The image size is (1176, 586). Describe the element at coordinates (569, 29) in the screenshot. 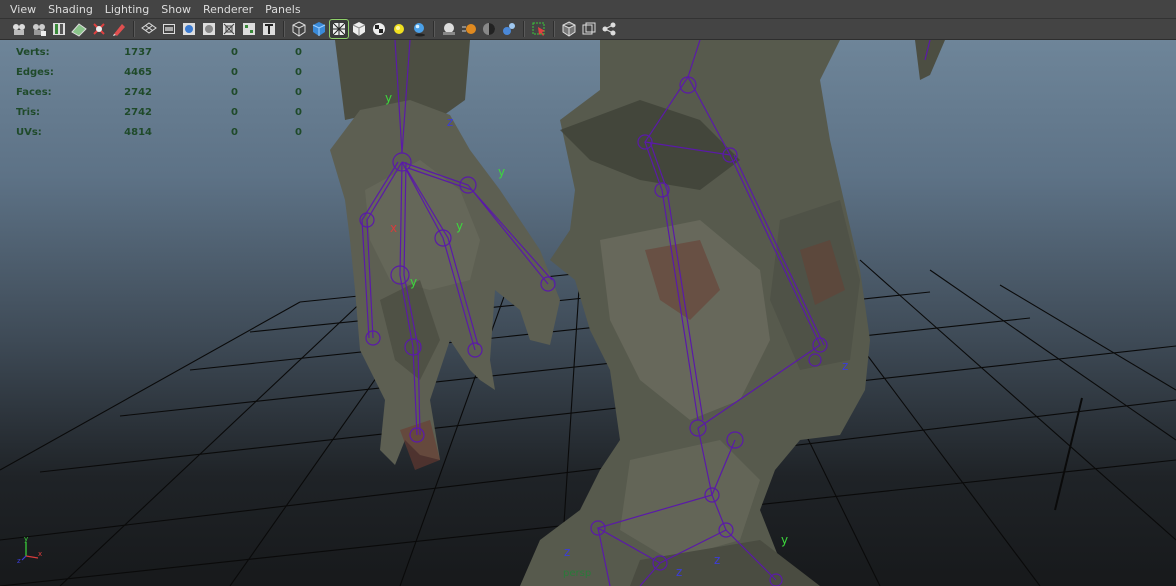

I see `xray-icon` at that location.